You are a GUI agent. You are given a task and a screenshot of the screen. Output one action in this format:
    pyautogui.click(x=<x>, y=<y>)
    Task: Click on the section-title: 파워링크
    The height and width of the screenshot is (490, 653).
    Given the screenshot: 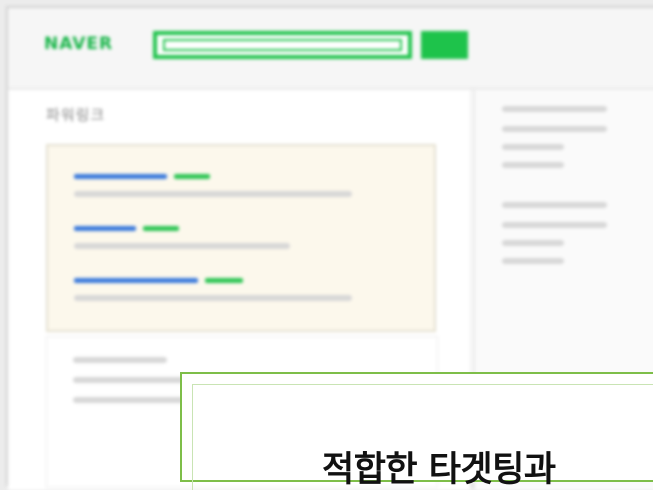 What is the action you would take?
    pyautogui.click(x=76, y=115)
    